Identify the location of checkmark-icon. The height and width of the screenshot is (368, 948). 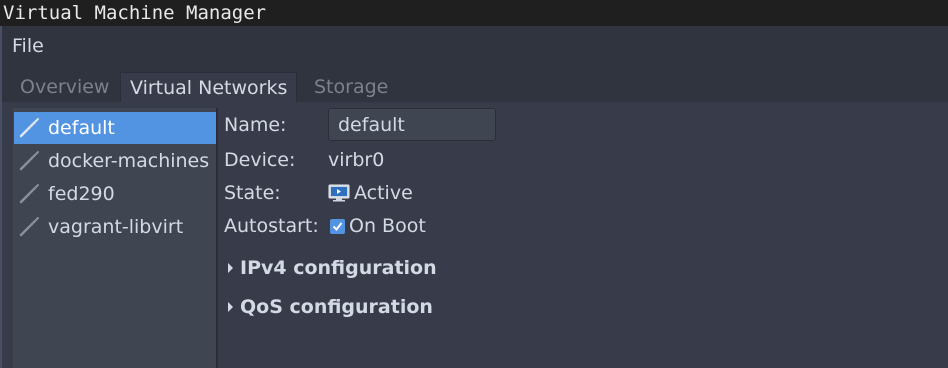
(337, 226).